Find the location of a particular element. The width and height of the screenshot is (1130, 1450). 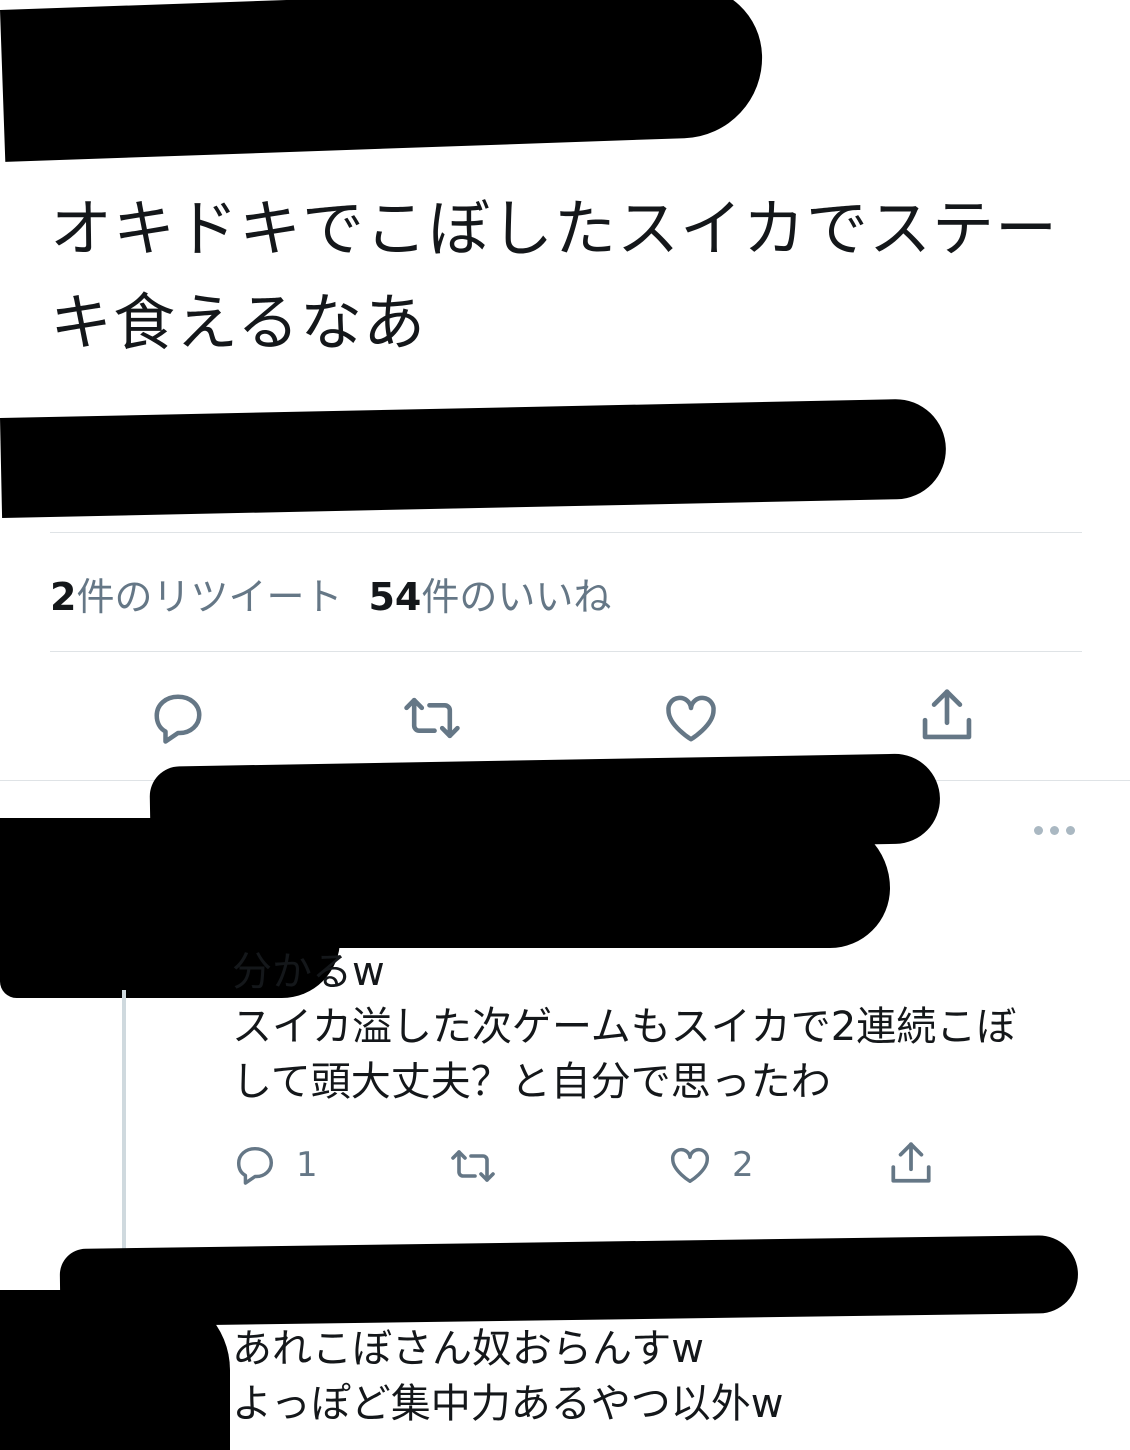

share-button is located at coordinates (947, 715).